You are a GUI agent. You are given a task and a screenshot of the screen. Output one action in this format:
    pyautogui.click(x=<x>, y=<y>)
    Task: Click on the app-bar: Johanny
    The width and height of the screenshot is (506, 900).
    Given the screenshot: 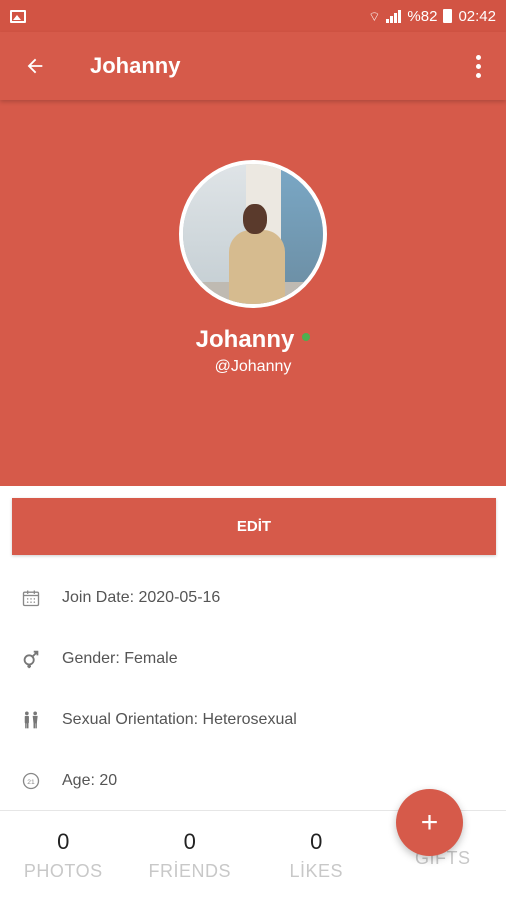 What is the action you would take?
    pyautogui.click(x=253, y=66)
    